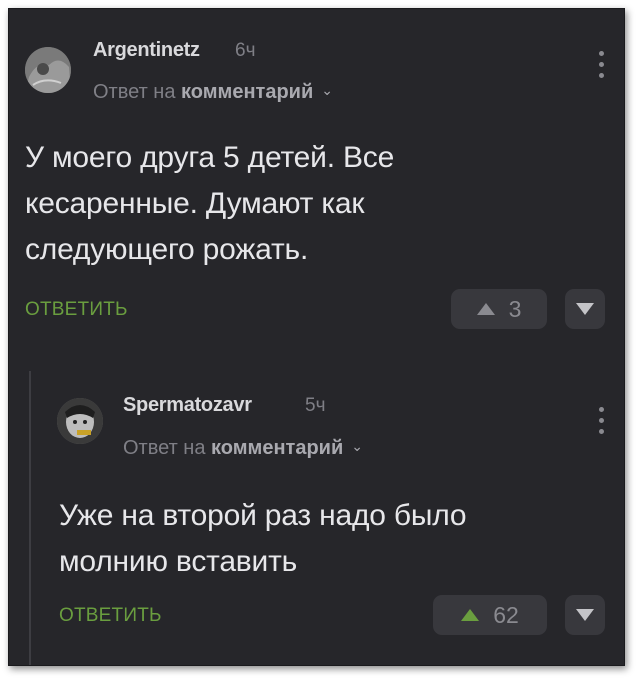 The height and width of the screenshot is (683, 640). Describe the element at coordinates (210, 157) in the screenshot. I see `comment-text-line: У моего друга 5 детей. Все` at that location.